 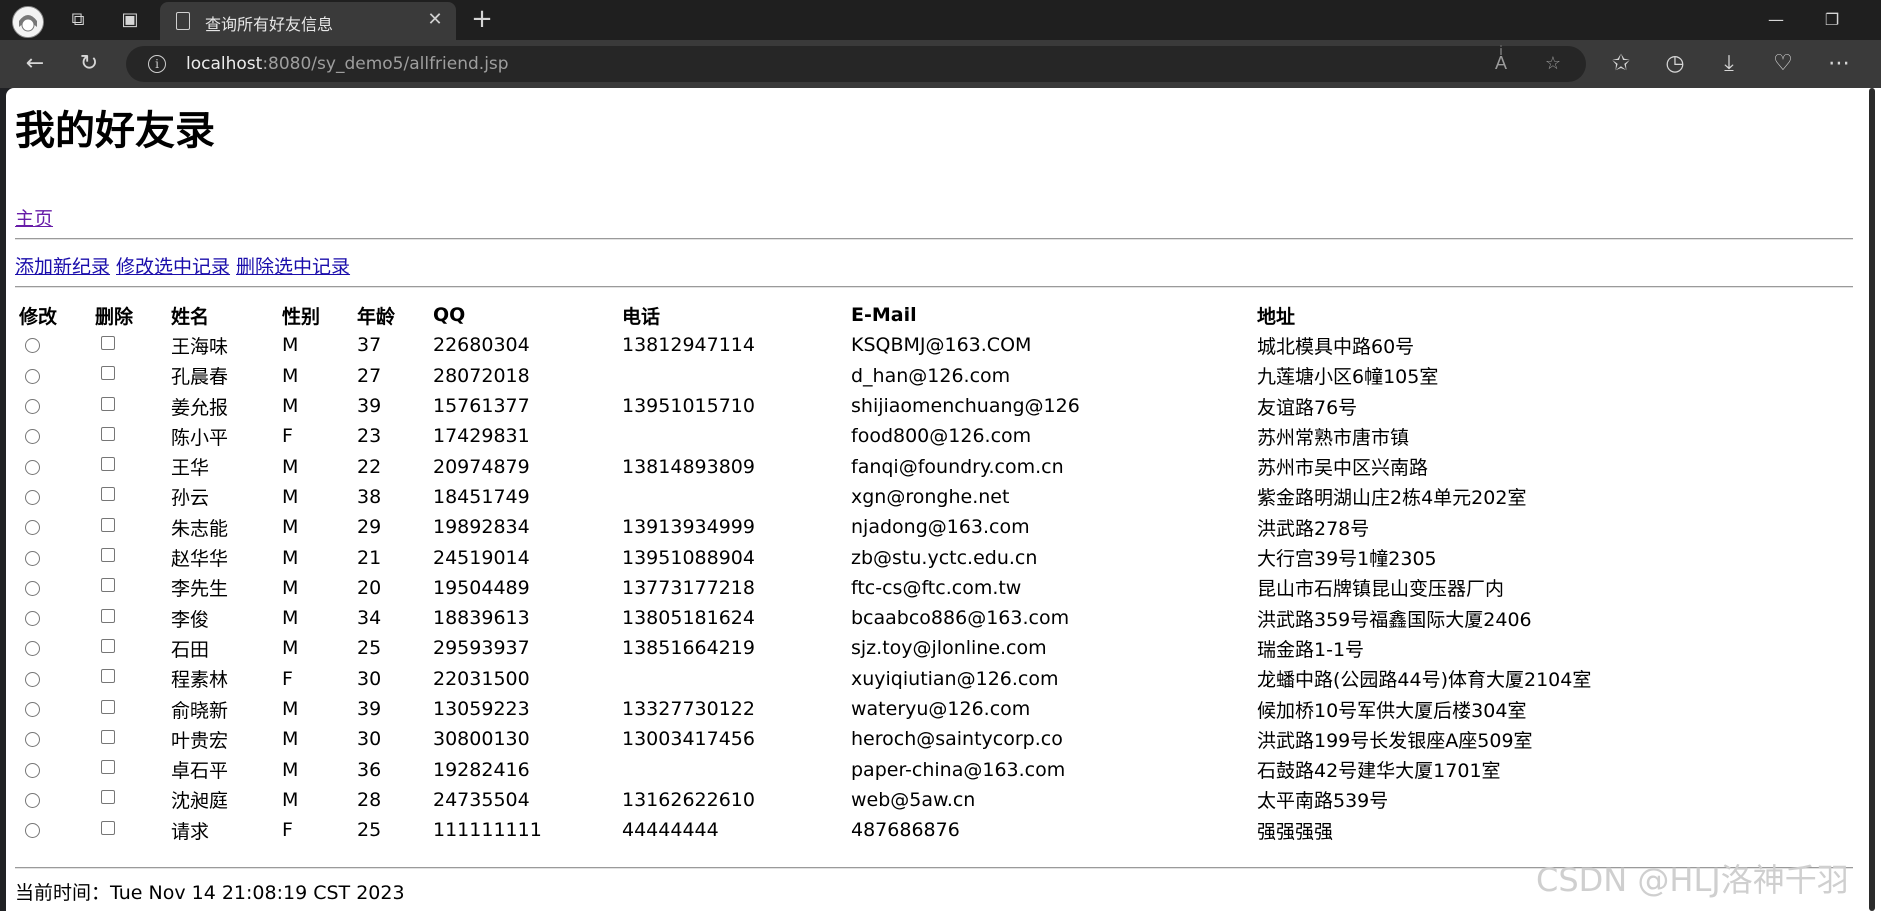 What do you see at coordinates (1553, 64) in the screenshot?
I see `favorite-star-icon: ☆` at bounding box center [1553, 64].